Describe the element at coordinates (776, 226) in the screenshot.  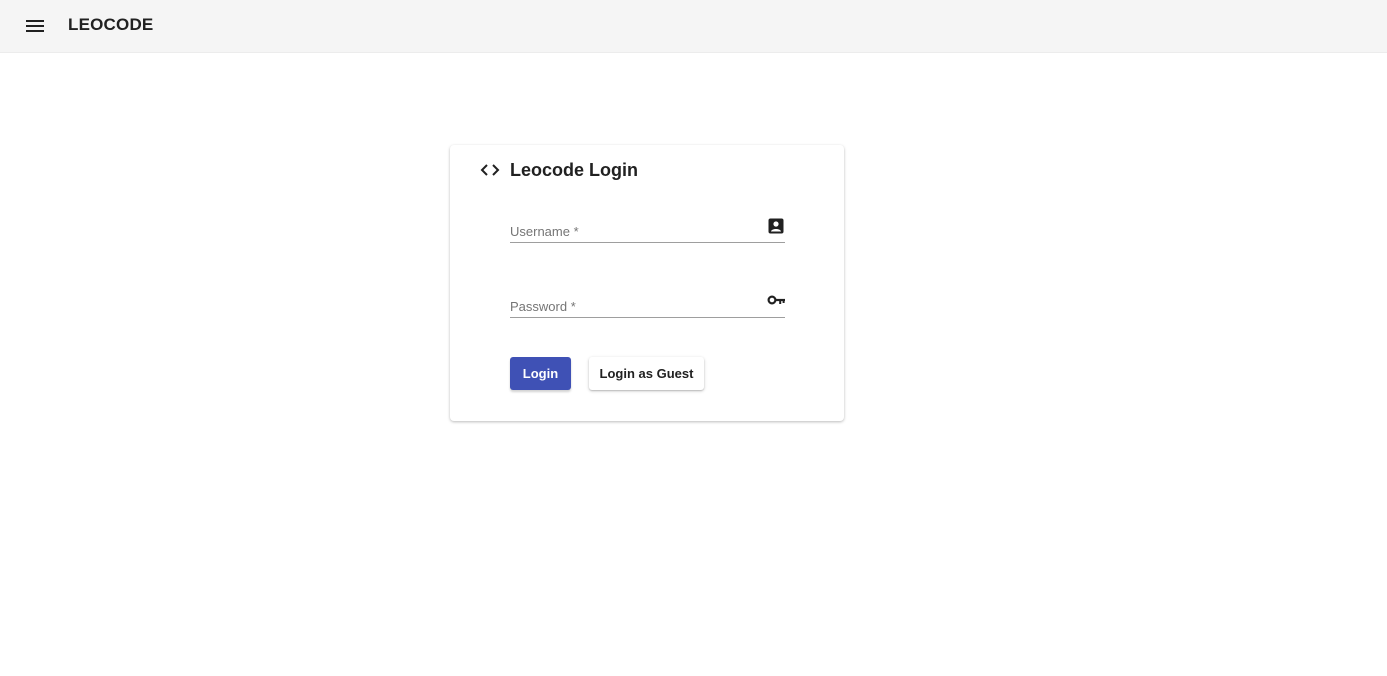
I see `account-box-icon` at that location.